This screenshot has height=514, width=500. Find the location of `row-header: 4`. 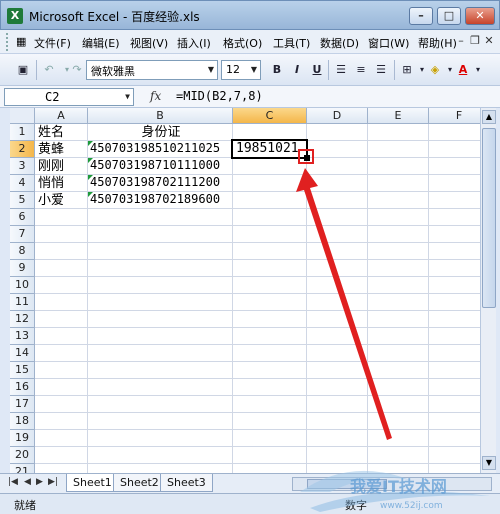

row-header: 4 is located at coordinates (22, 183).